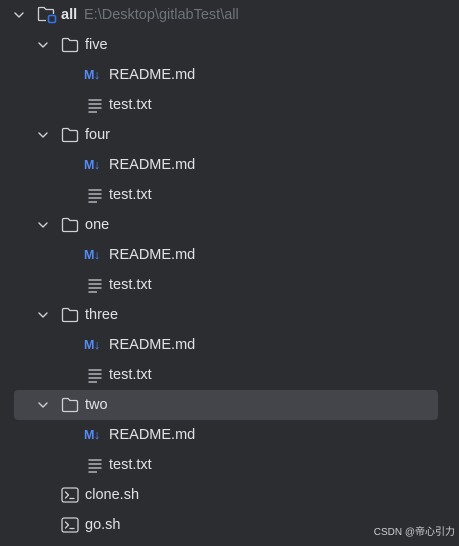 The image size is (459, 546). What do you see at coordinates (161, 15) in the screenshot?
I see `root-folder-path: E:\Desktop\gitlabTest\all` at bounding box center [161, 15].